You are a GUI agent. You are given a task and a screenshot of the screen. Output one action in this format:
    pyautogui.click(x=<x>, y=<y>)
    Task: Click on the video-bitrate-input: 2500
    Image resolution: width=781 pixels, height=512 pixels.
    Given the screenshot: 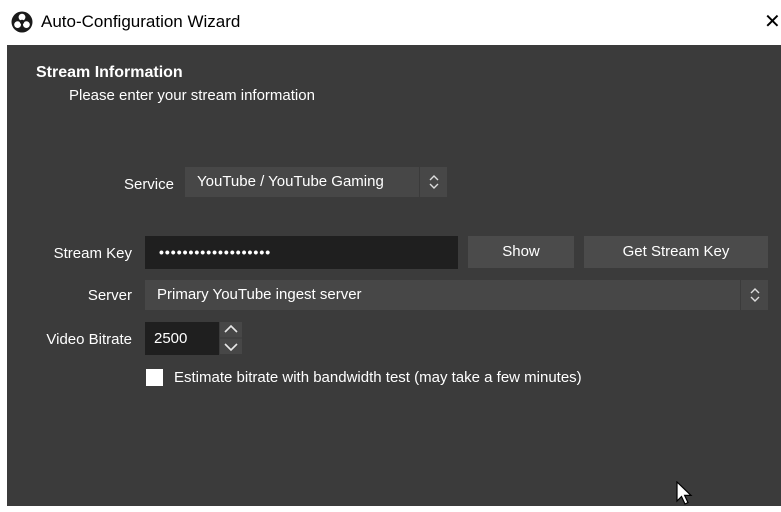 What is the action you would take?
    pyautogui.click(x=182, y=338)
    